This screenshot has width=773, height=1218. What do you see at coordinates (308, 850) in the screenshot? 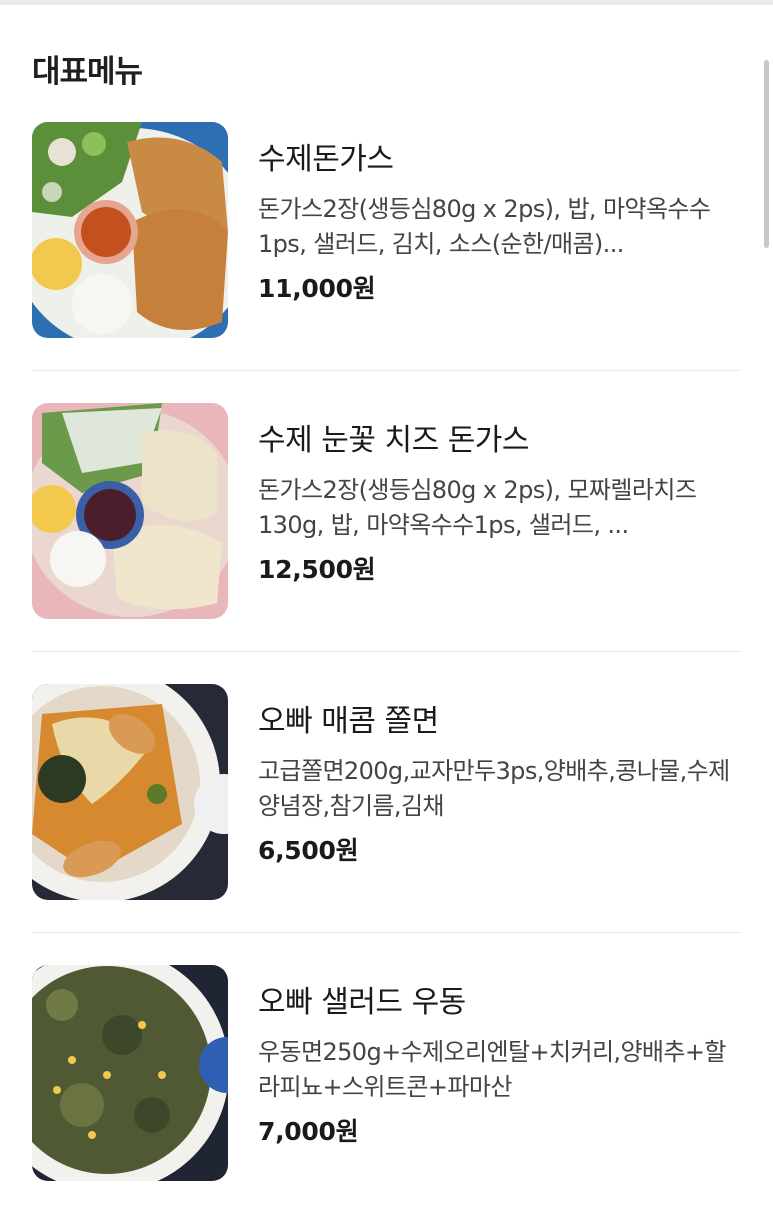
I see `menu-item-price: 6,500원` at bounding box center [308, 850].